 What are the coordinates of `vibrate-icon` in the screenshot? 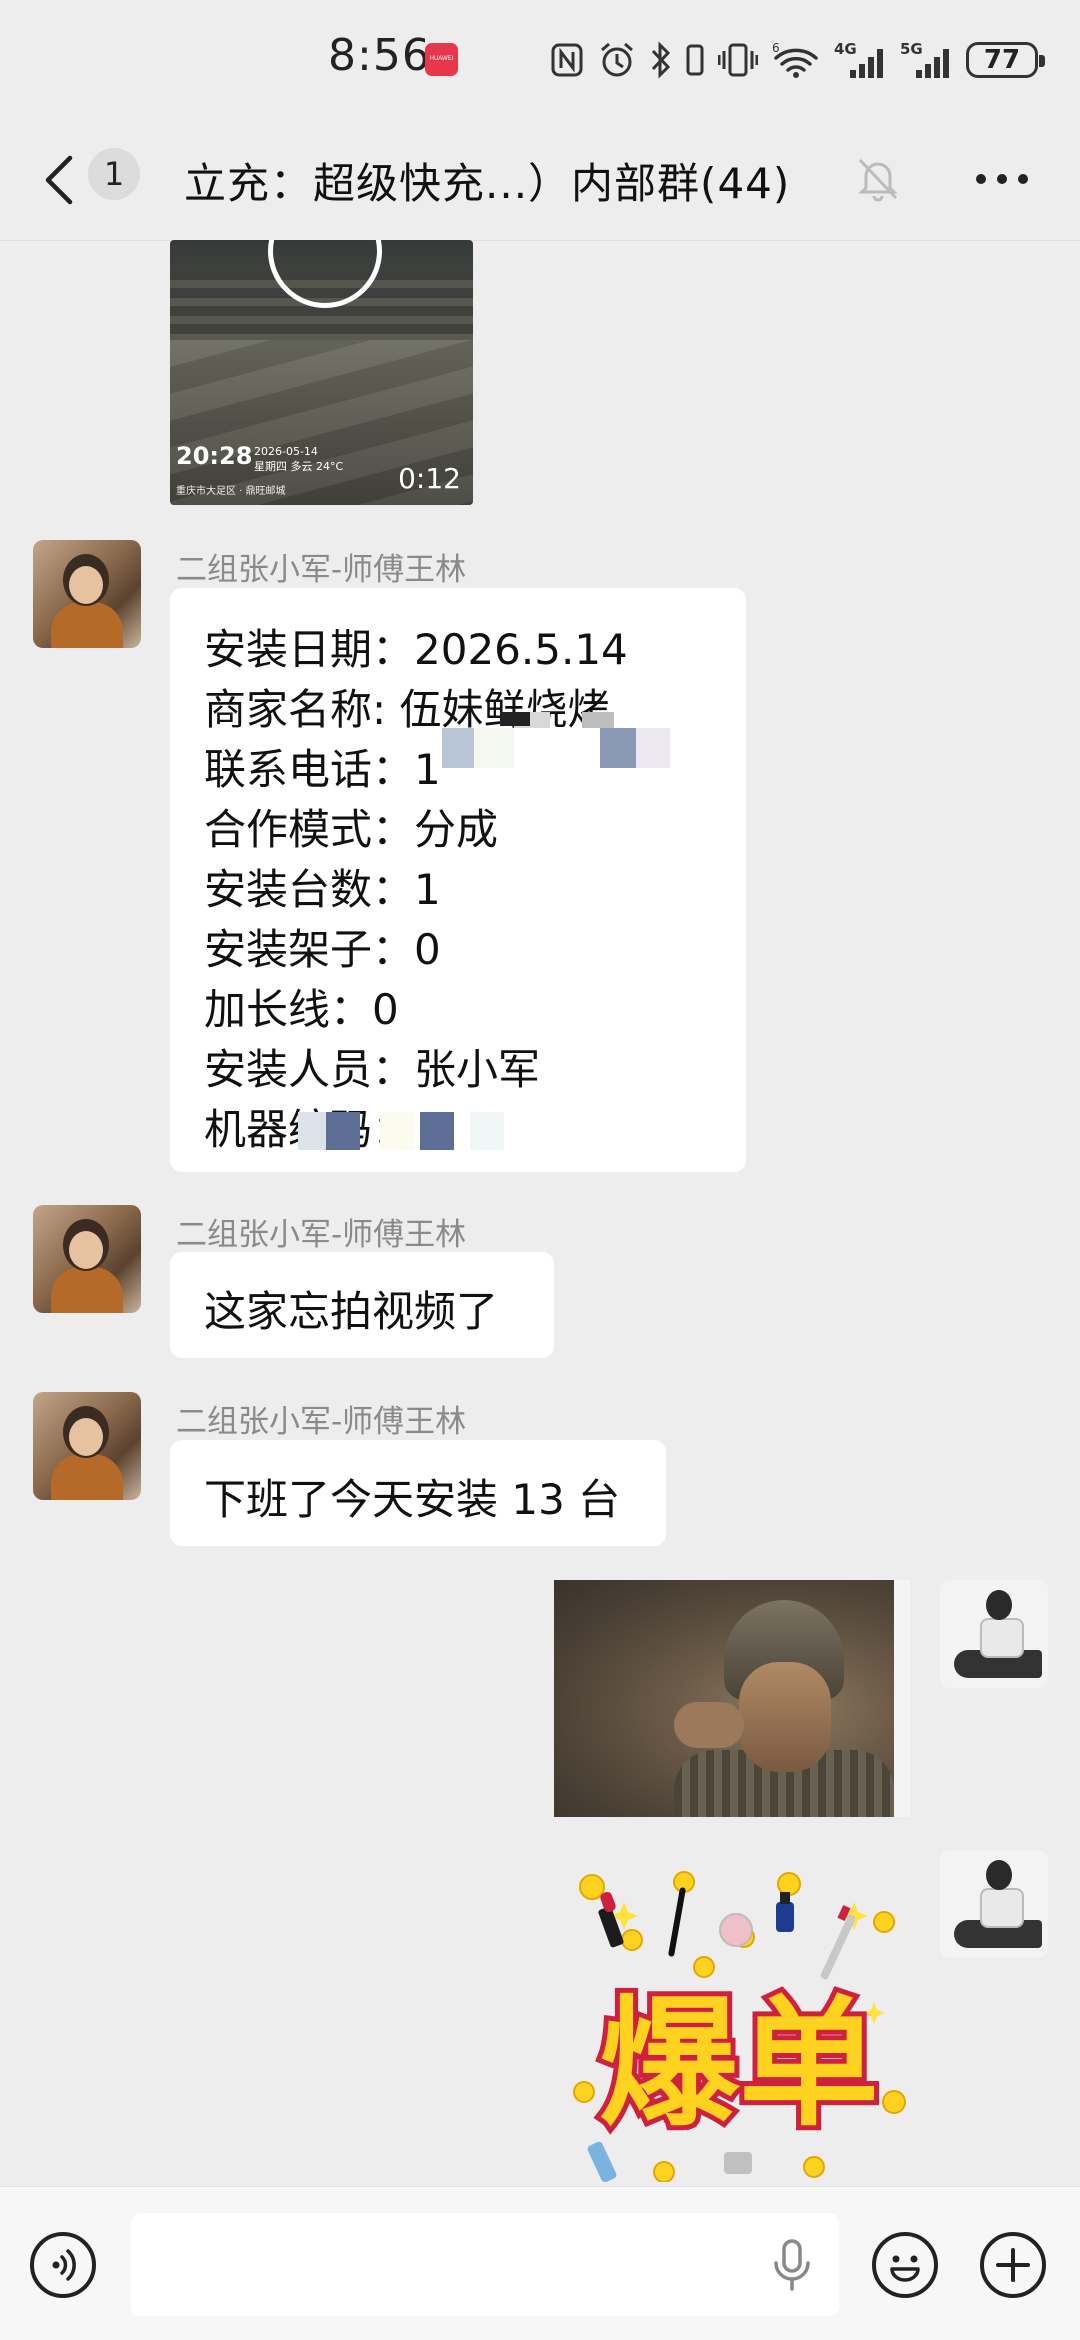 It's located at (738, 60).